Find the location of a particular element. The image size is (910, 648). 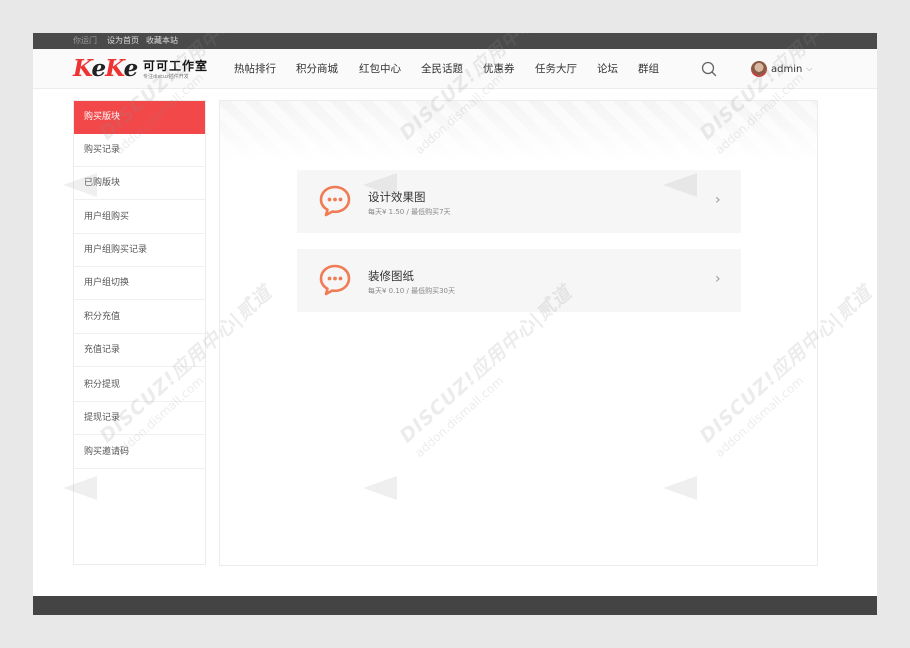

topbar-link-set-homepage: 设为首页 is located at coordinates (123, 41).